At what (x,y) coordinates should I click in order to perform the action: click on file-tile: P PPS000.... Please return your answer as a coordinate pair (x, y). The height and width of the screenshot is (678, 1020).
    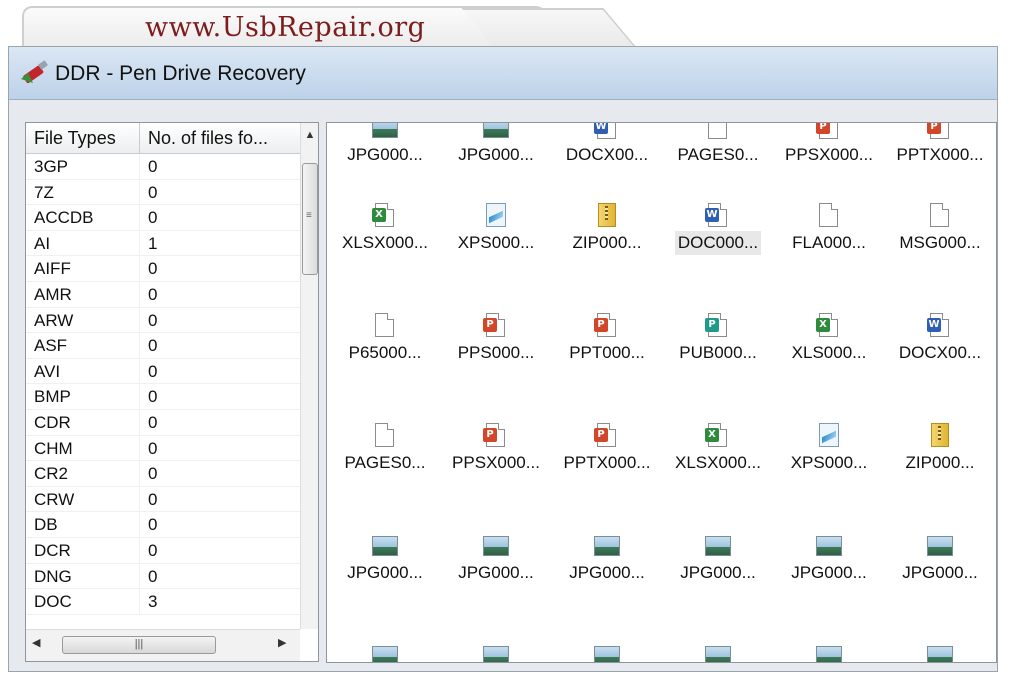
    Looking at the image, I should click on (496, 339).